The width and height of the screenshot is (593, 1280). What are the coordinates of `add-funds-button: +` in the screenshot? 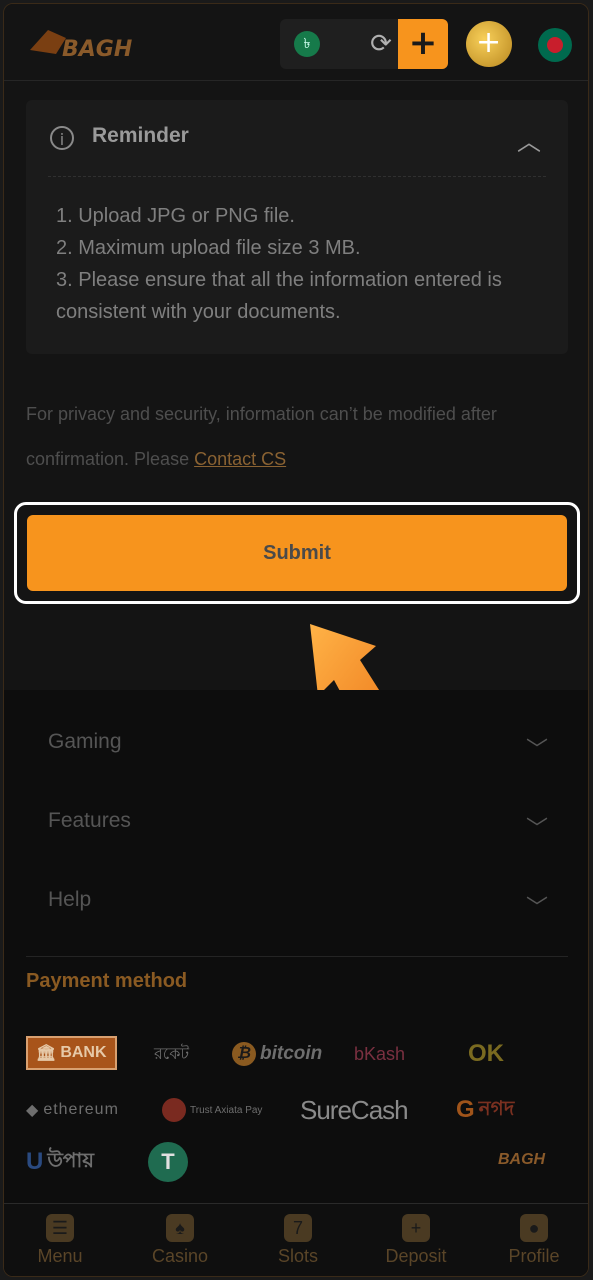 It's located at (423, 44).